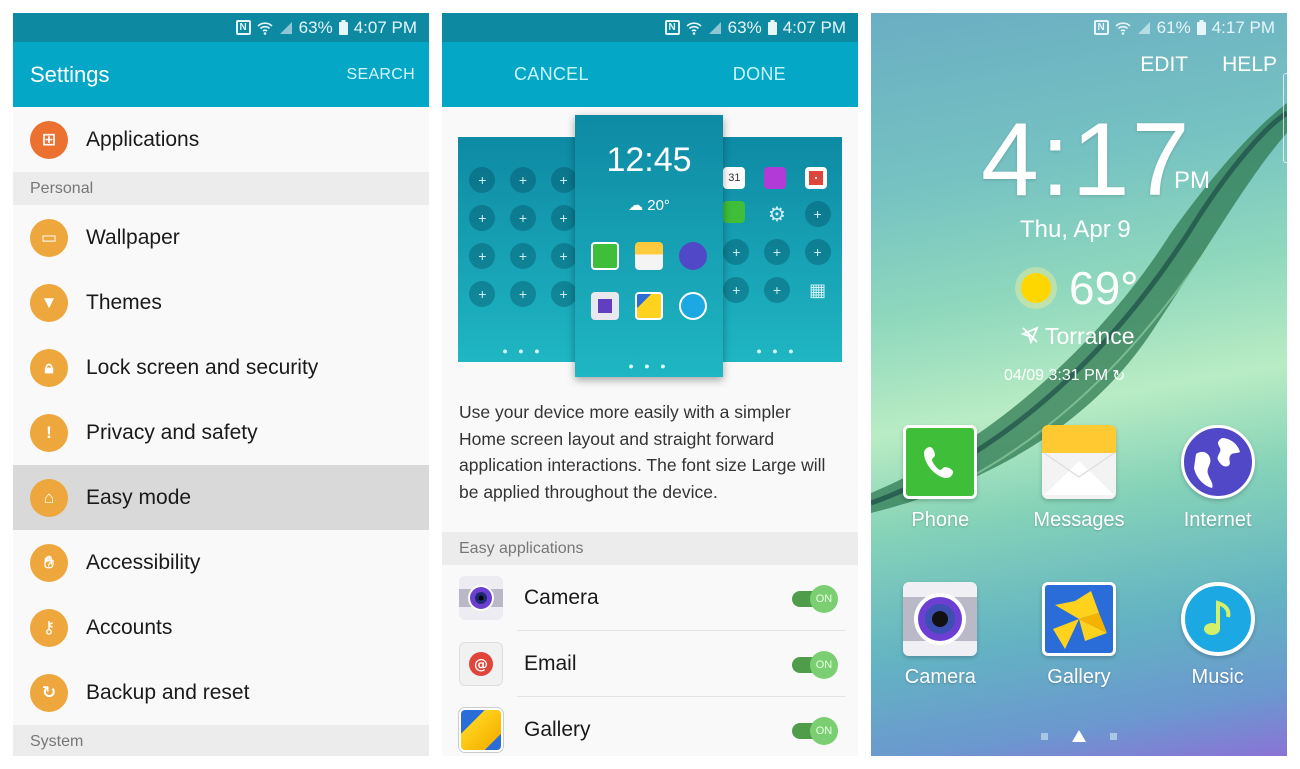 The height and width of the screenshot is (769, 1300). What do you see at coordinates (221, 27) in the screenshot?
I see `status-bar: N 63% 4:07 PM` at bounding box center [221, 27].